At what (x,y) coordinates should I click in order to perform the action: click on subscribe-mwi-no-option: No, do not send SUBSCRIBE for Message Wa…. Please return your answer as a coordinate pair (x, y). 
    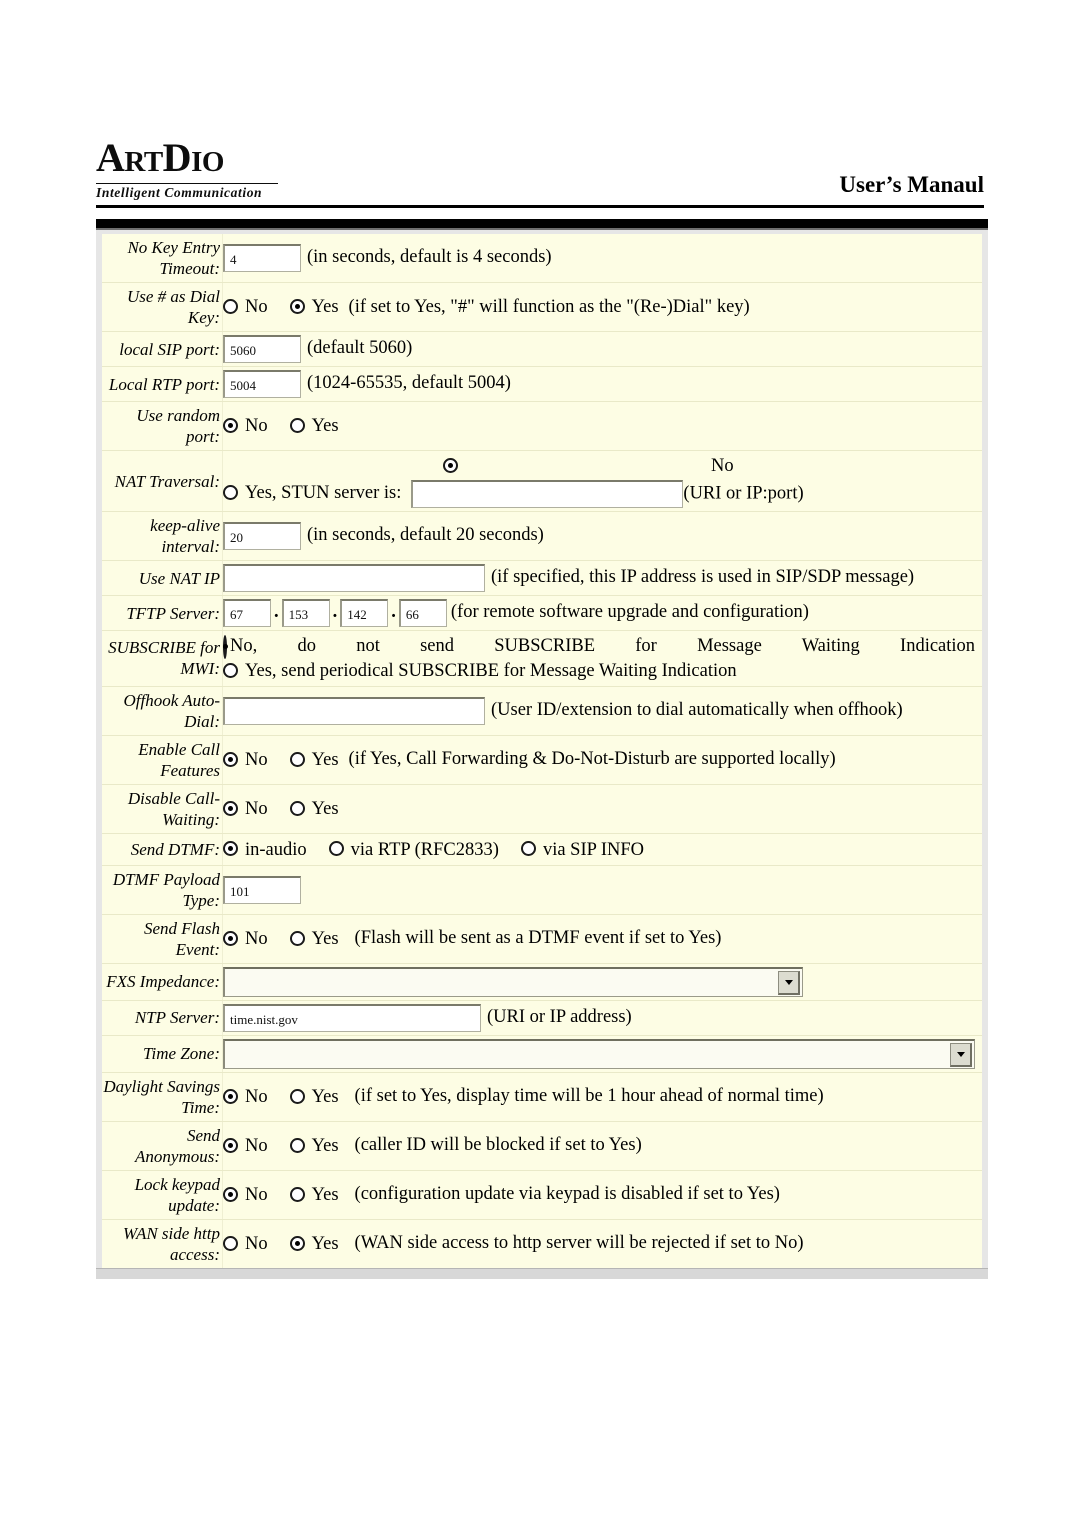
    Looking at the image, I should click on (599, 646).